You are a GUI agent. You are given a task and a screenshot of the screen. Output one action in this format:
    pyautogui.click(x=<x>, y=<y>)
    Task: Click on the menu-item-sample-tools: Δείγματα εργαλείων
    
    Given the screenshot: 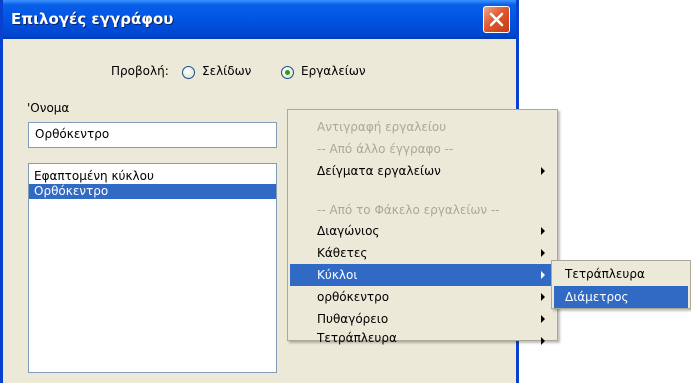 What is the action you would take?
    pyautogui.click(x=422, y=171)
    